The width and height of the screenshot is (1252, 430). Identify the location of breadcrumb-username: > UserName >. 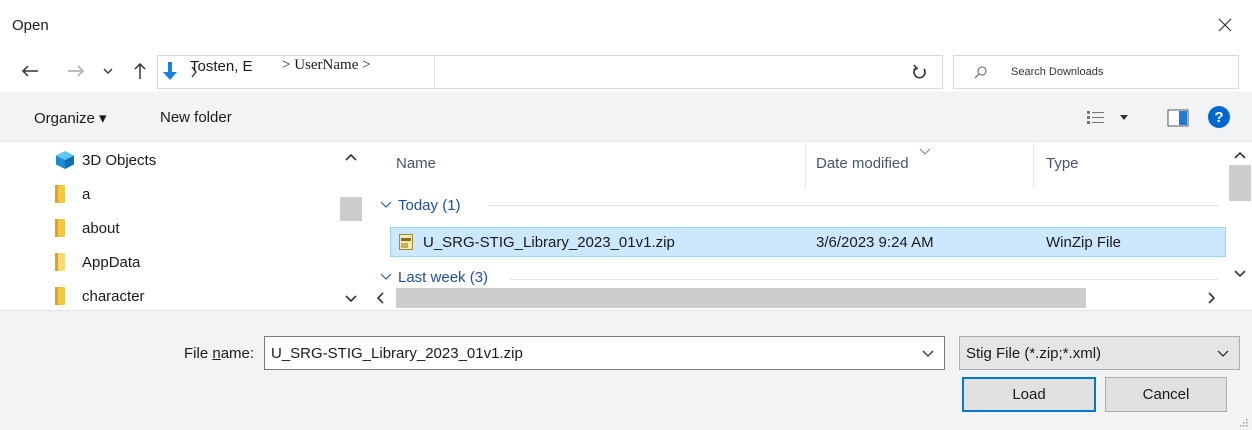
(326, 65).